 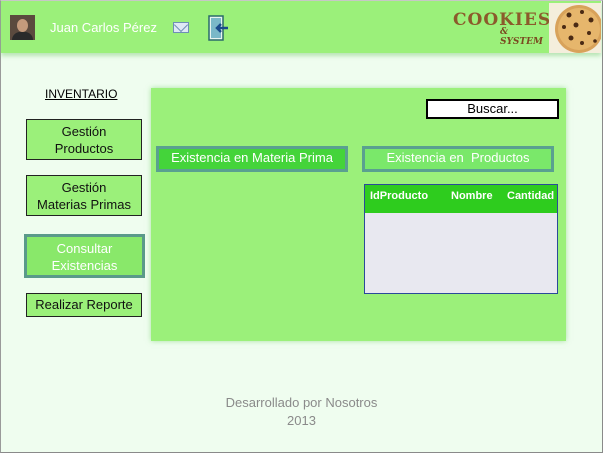 What do you see at coordinates (458, 159) in the screenshot?
I see `tab-existencia-productos: Existencia en Productos` at bounding box center [458, 159].